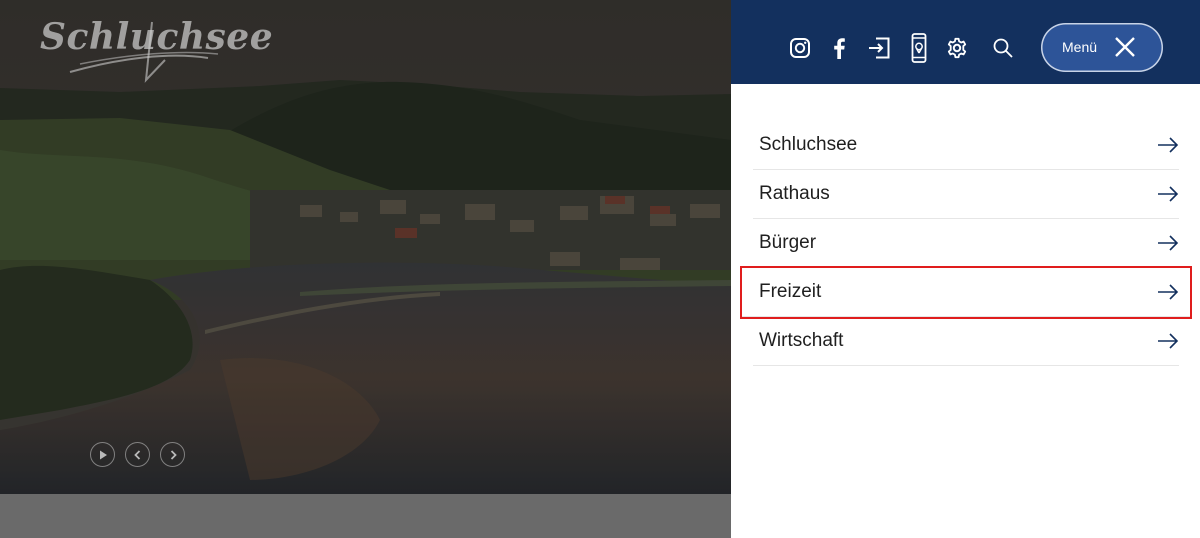  I want to click on instagram-link, so click(800, 48).